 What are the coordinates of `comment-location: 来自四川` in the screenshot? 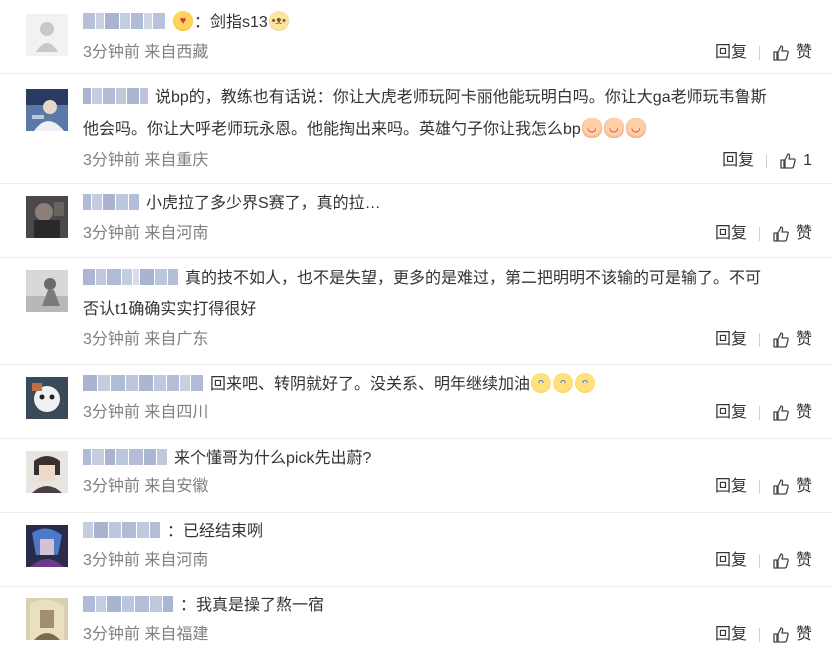 It's located at (176, 412).